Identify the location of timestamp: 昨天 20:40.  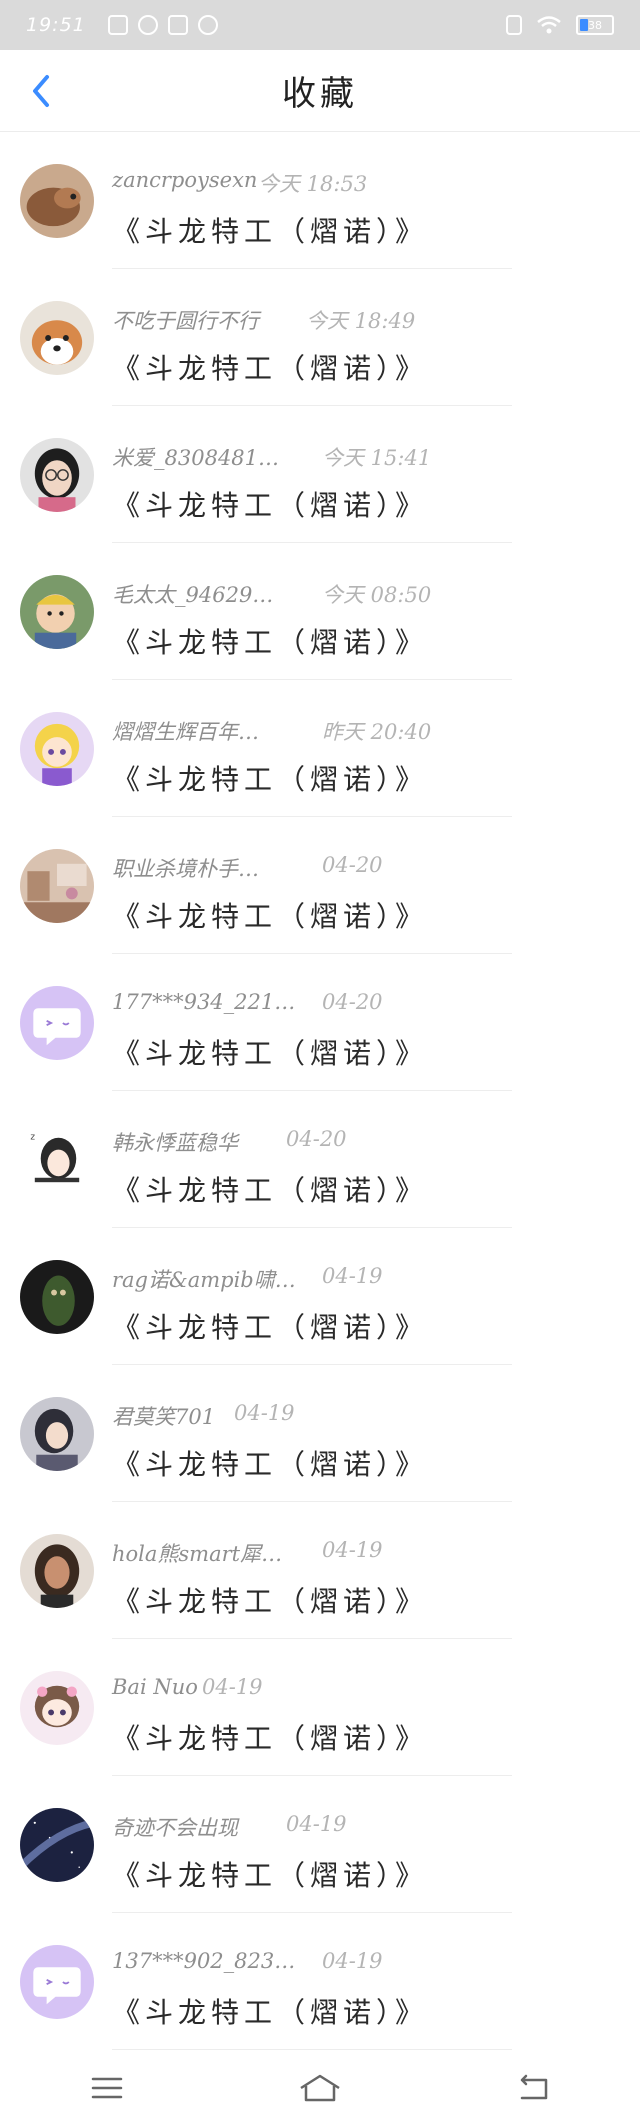
(377, 732).